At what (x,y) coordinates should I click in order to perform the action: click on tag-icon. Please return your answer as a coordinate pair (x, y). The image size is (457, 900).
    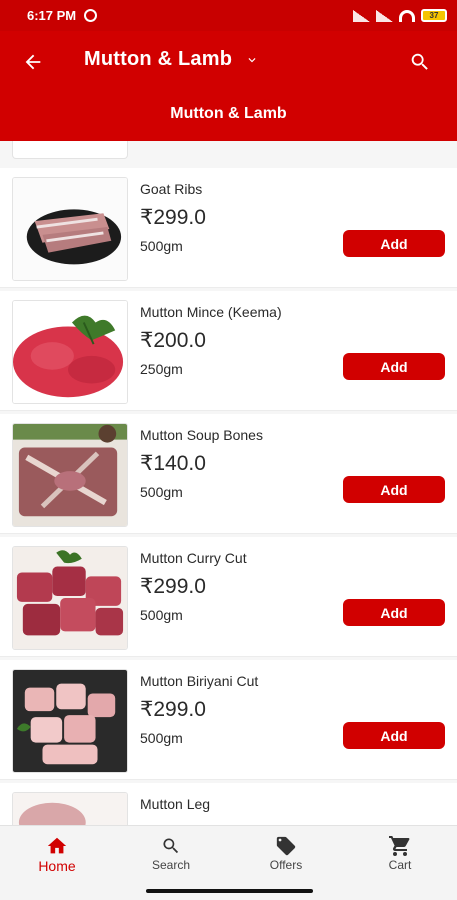
    Looking at the image, I should click on (286, 846).